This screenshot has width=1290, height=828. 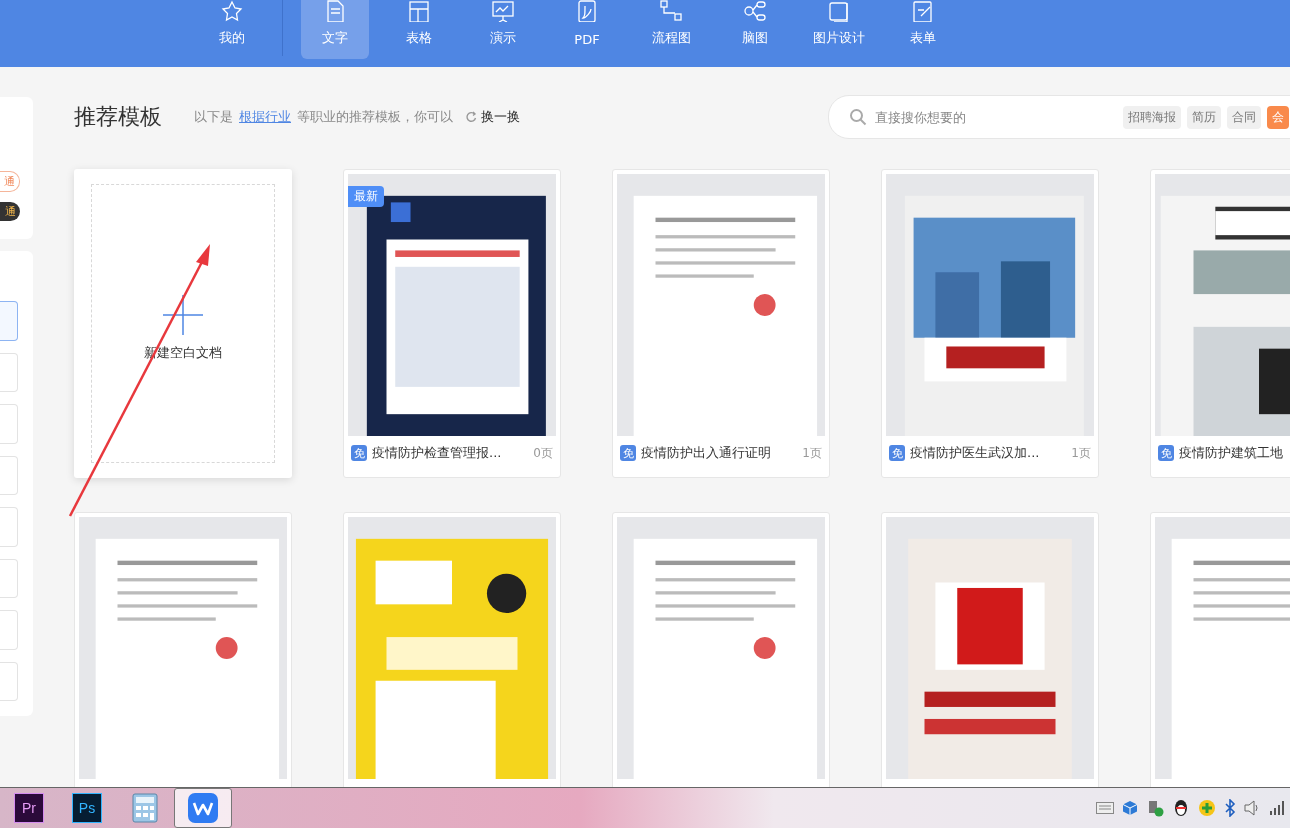 What do you see at coordinates (471, 117) in the screenshot?
I see `refresh-icon` at bounding box center [471, 117].